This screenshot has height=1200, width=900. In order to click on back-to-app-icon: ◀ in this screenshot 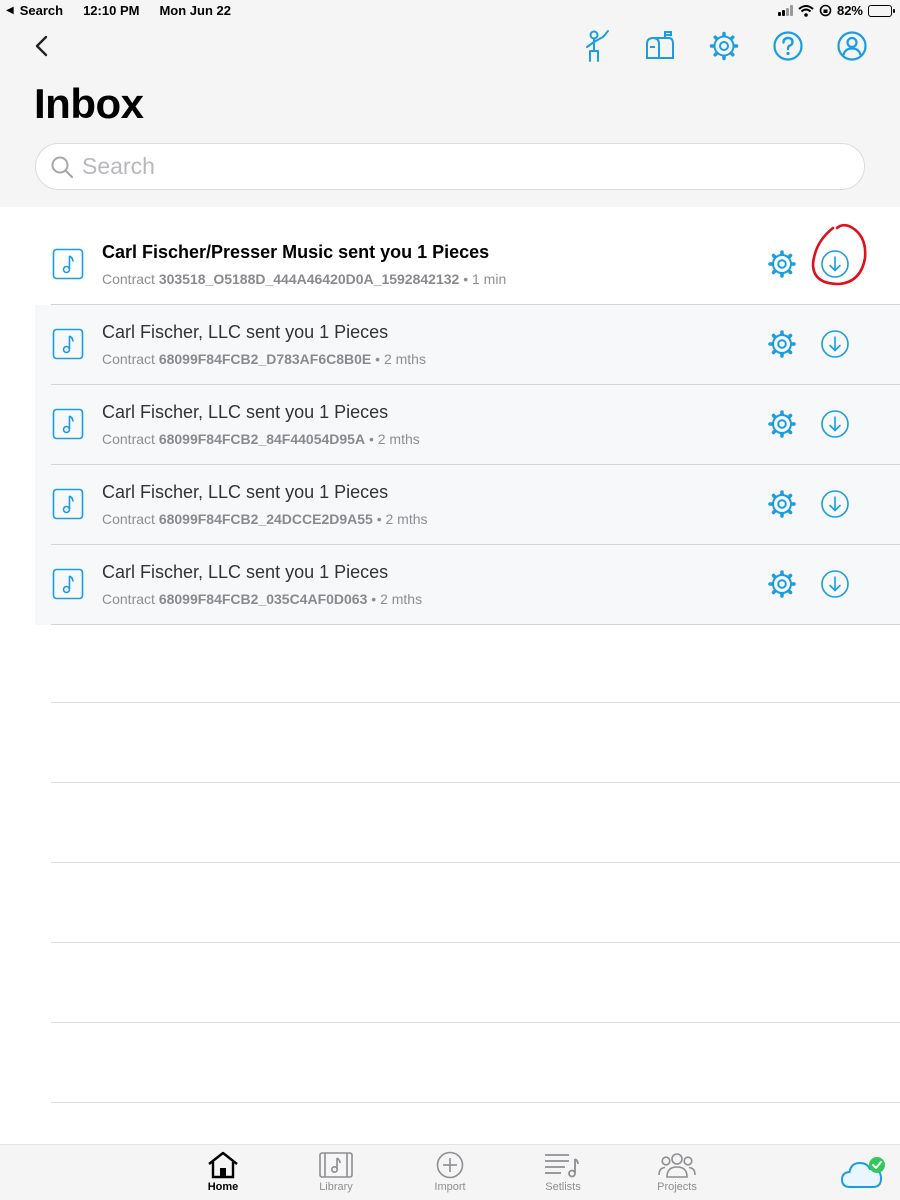, I will do `click(10, 10)`.